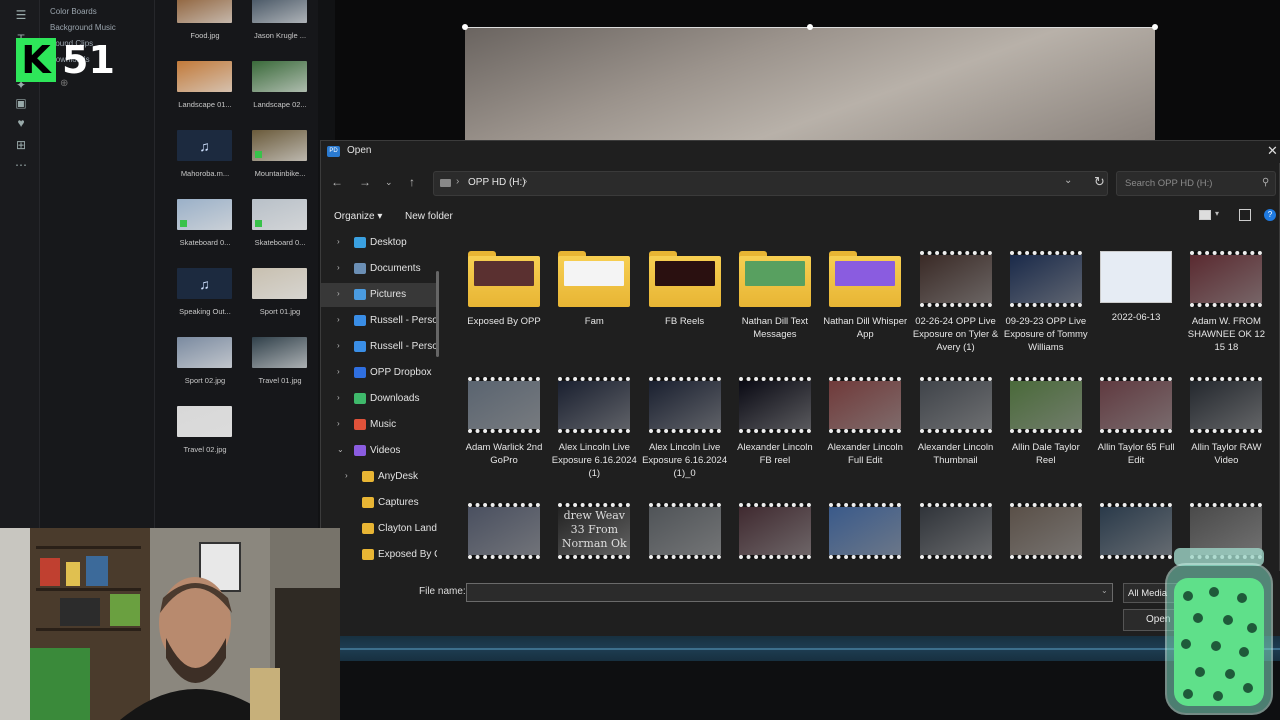  I want to click on forward-icon: →, so click(365, 182).